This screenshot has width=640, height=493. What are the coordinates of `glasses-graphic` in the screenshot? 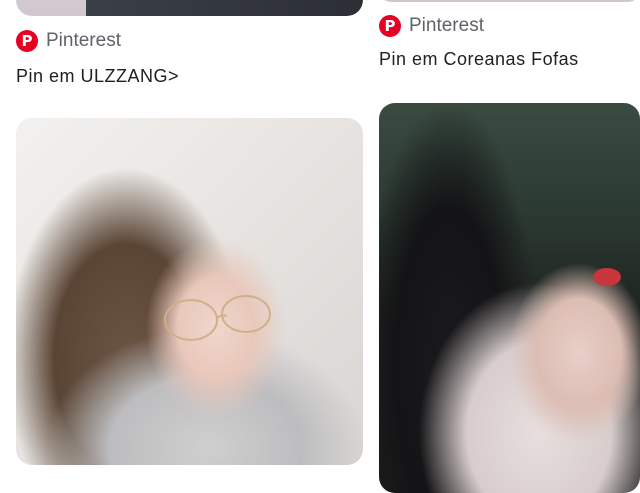 It's located at (217, 318).